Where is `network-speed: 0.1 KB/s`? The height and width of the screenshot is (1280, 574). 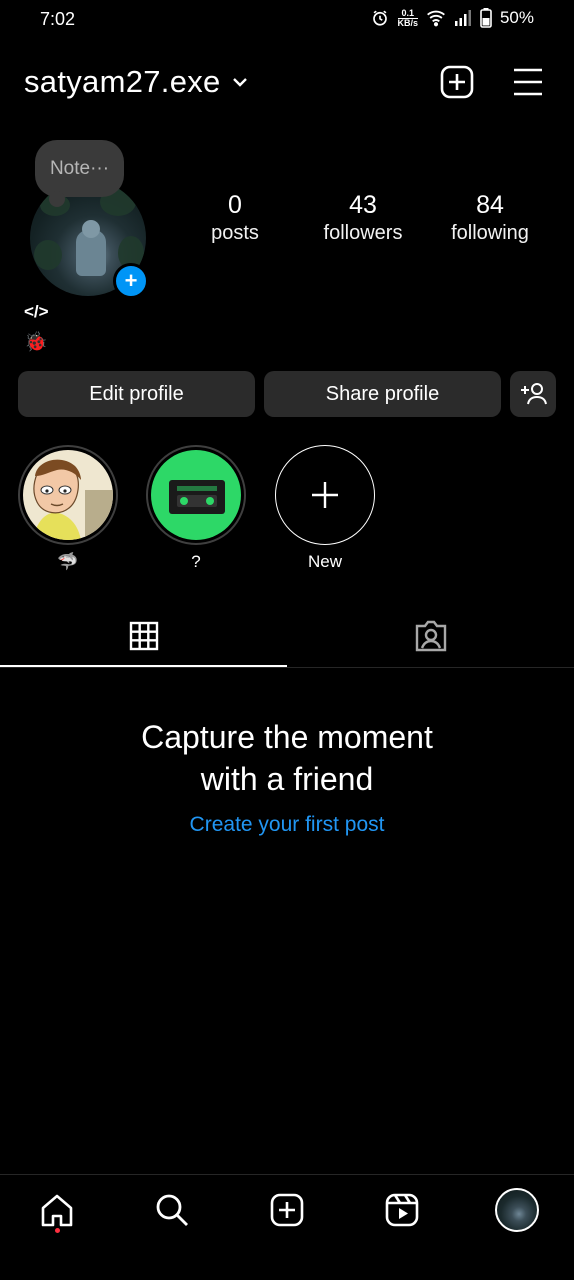
network-speed: 0.1 KB/s is located at coordinates (407, 17).